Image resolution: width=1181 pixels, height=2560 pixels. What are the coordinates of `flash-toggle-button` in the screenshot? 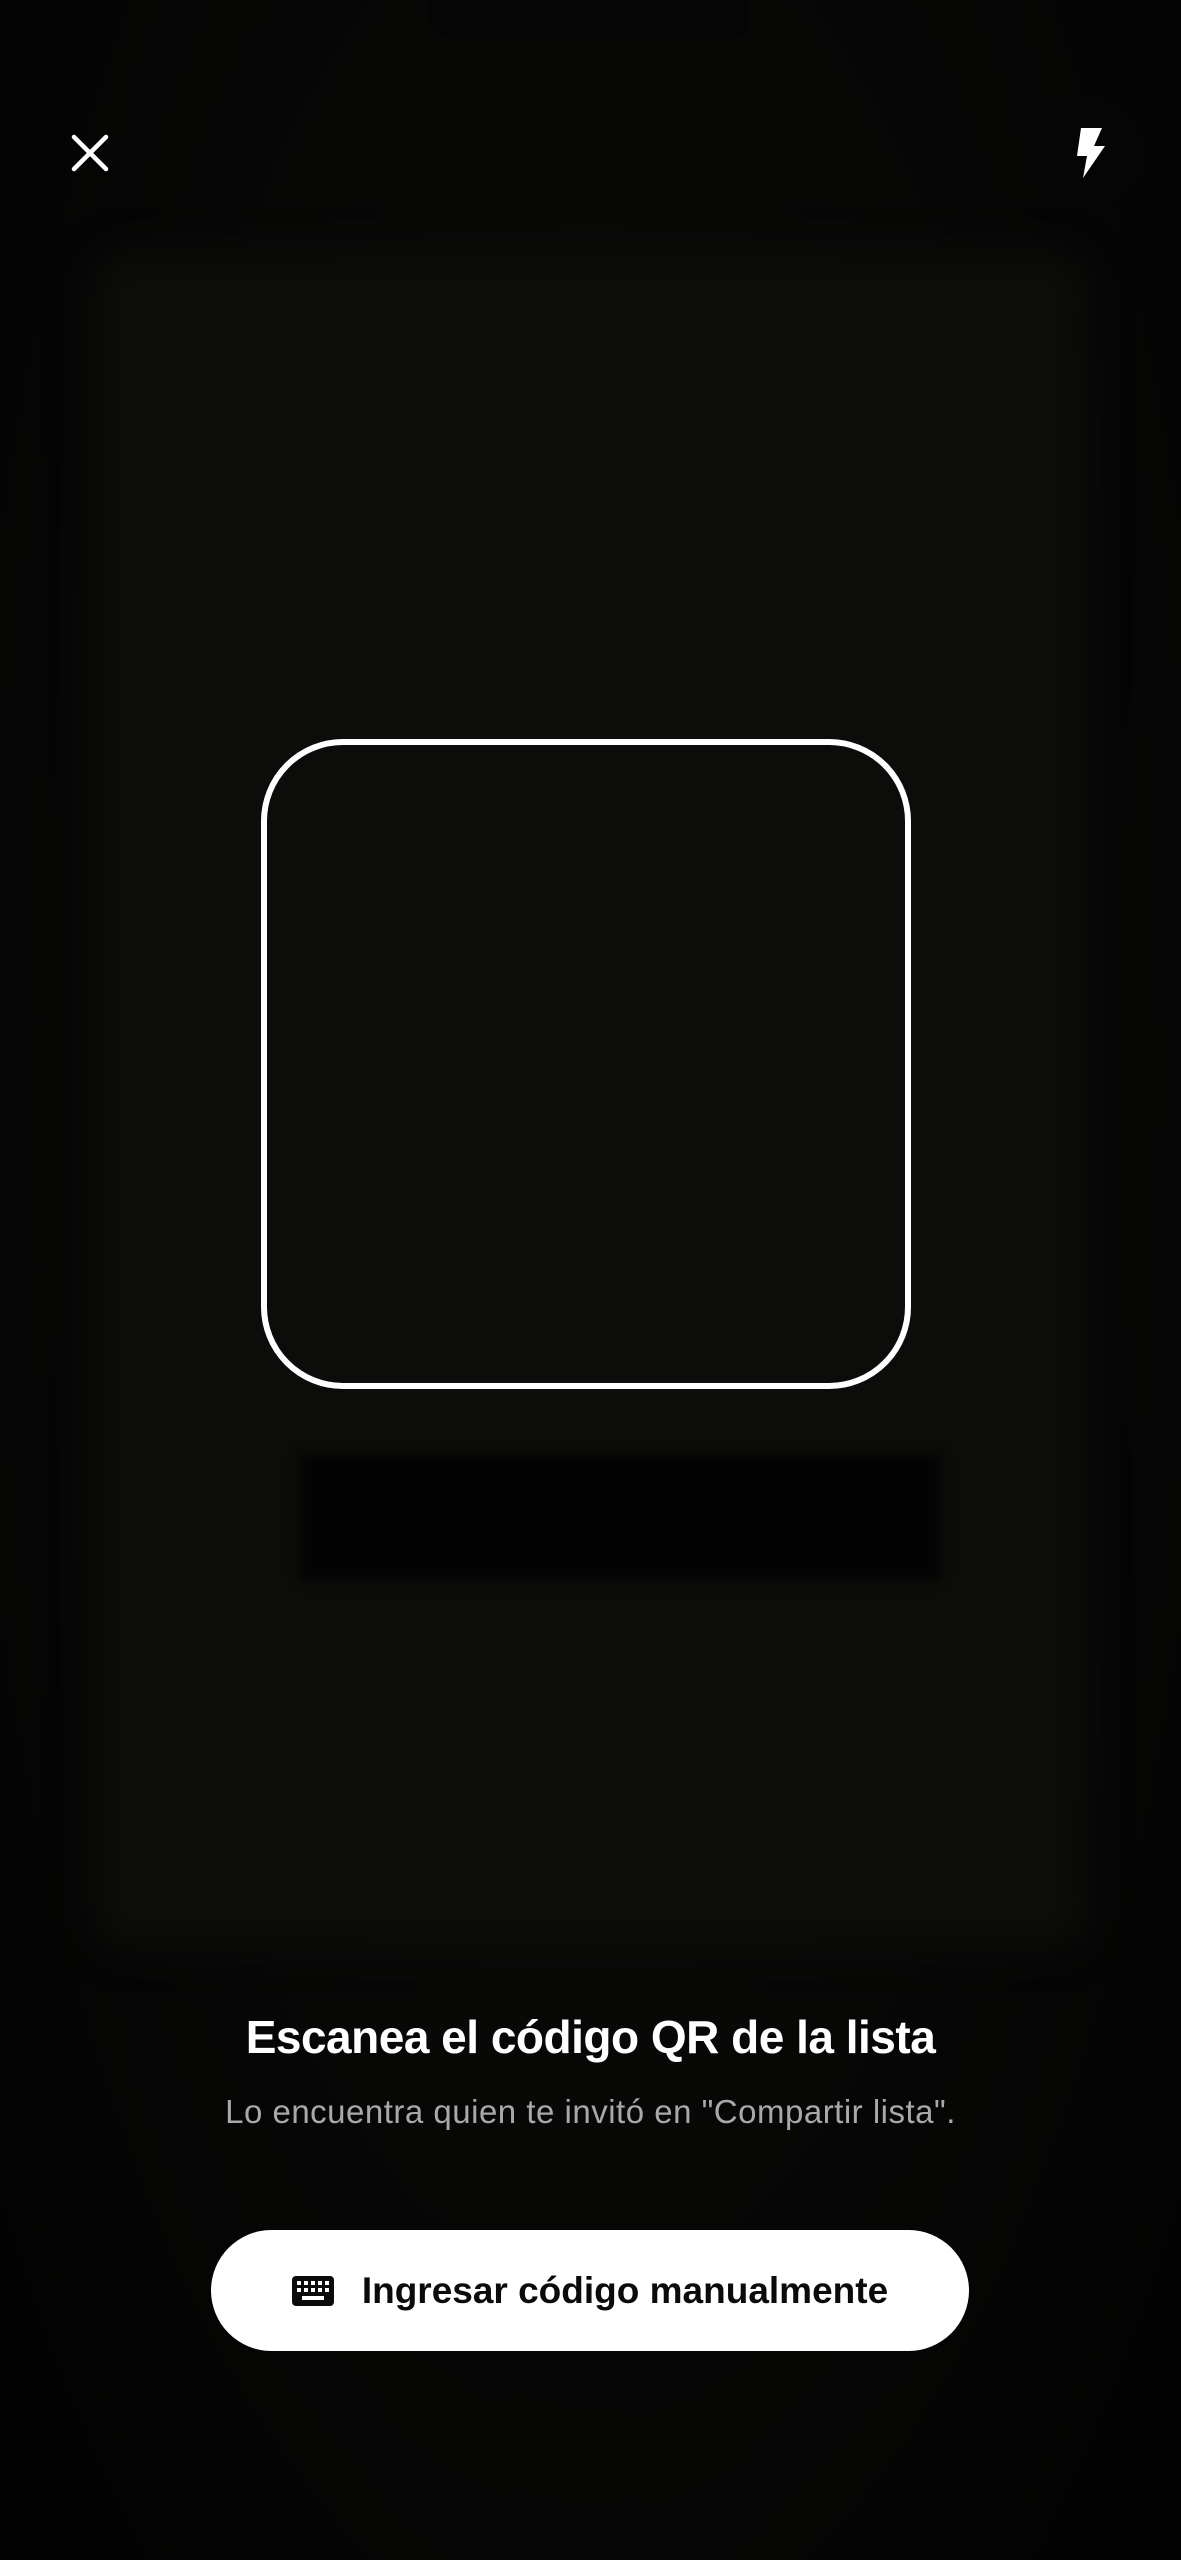 It's located at (1090, 153).